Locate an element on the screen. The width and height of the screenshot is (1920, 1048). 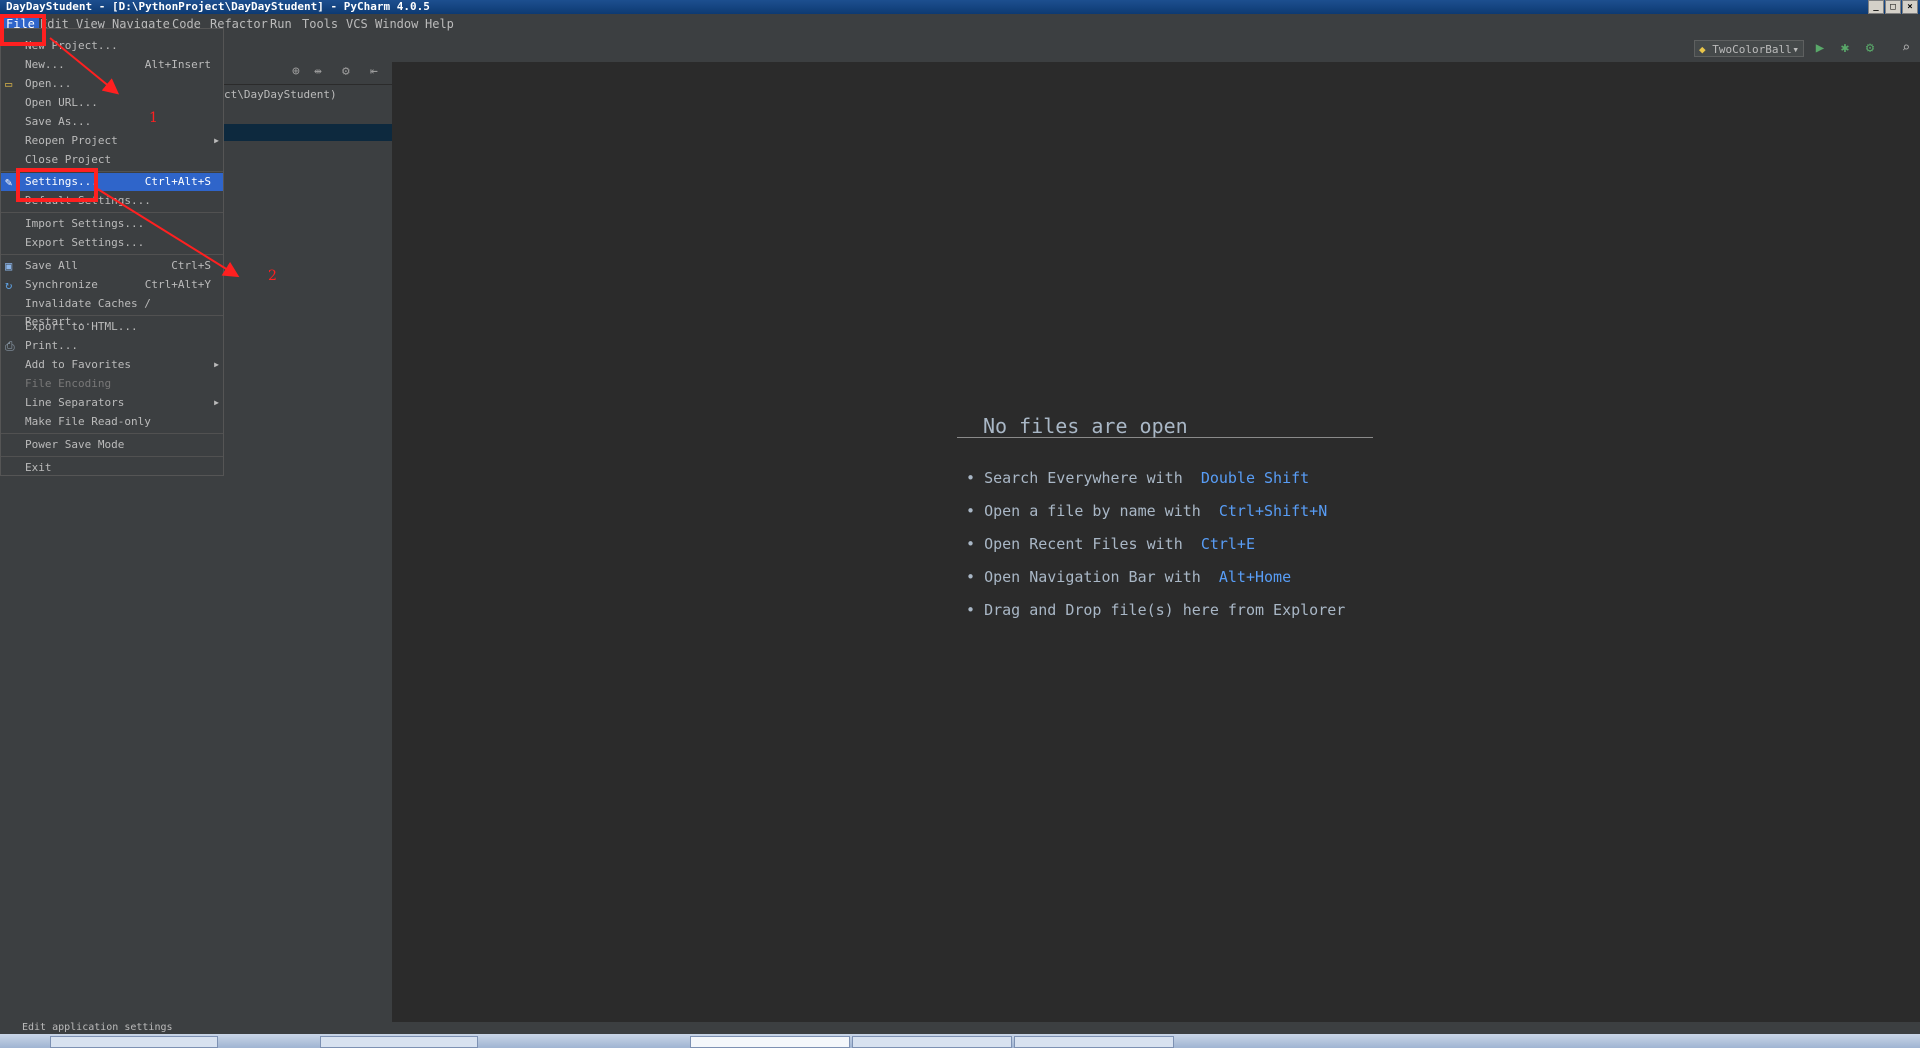
minimize-button: _ is located at coordinates (1876, 7).